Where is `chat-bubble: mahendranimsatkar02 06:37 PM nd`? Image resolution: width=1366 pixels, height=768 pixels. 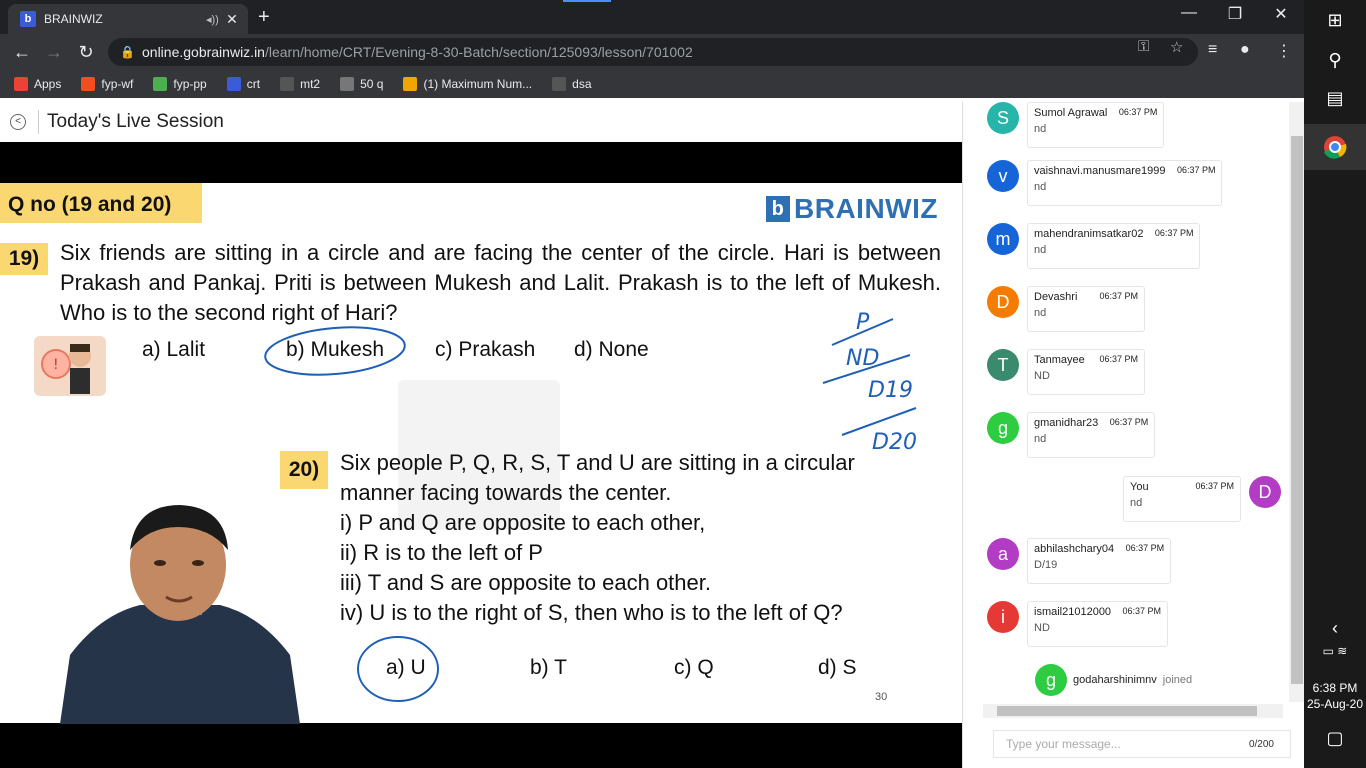 chat-bubble: mahendranimsatkar02 06:37 PM nd is located at coordinates (1114, 246).